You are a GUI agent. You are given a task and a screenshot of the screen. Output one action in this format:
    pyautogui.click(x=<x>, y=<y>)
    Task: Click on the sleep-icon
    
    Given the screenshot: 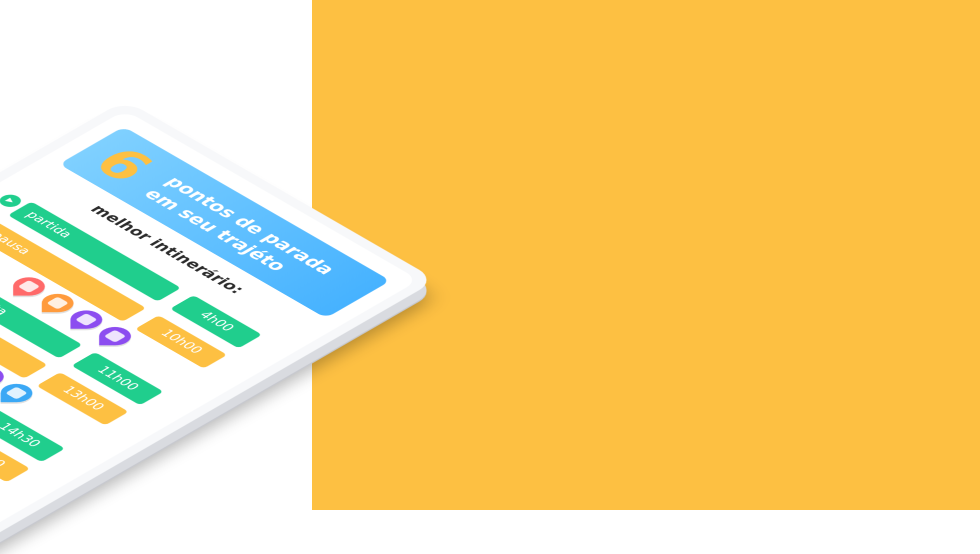 What is the action you would take?
    pyautogui.click(x=16, y=393)
    